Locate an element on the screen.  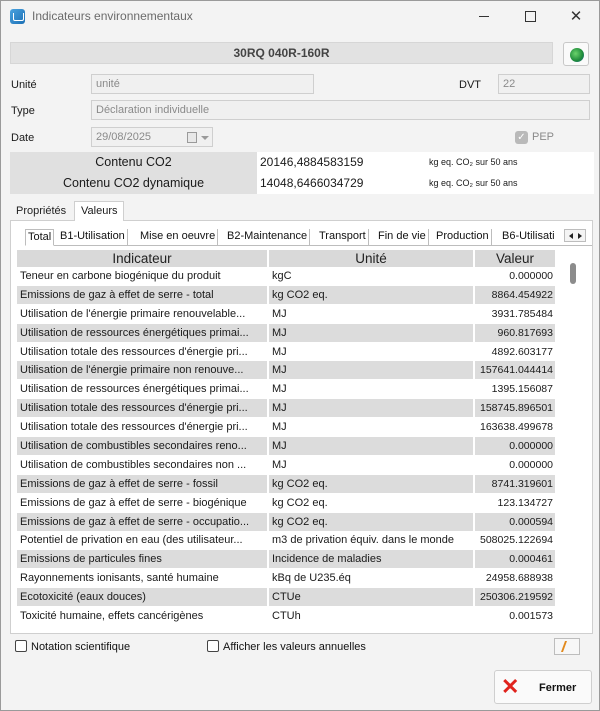
maximize-button is located at coordinates (530, 16).